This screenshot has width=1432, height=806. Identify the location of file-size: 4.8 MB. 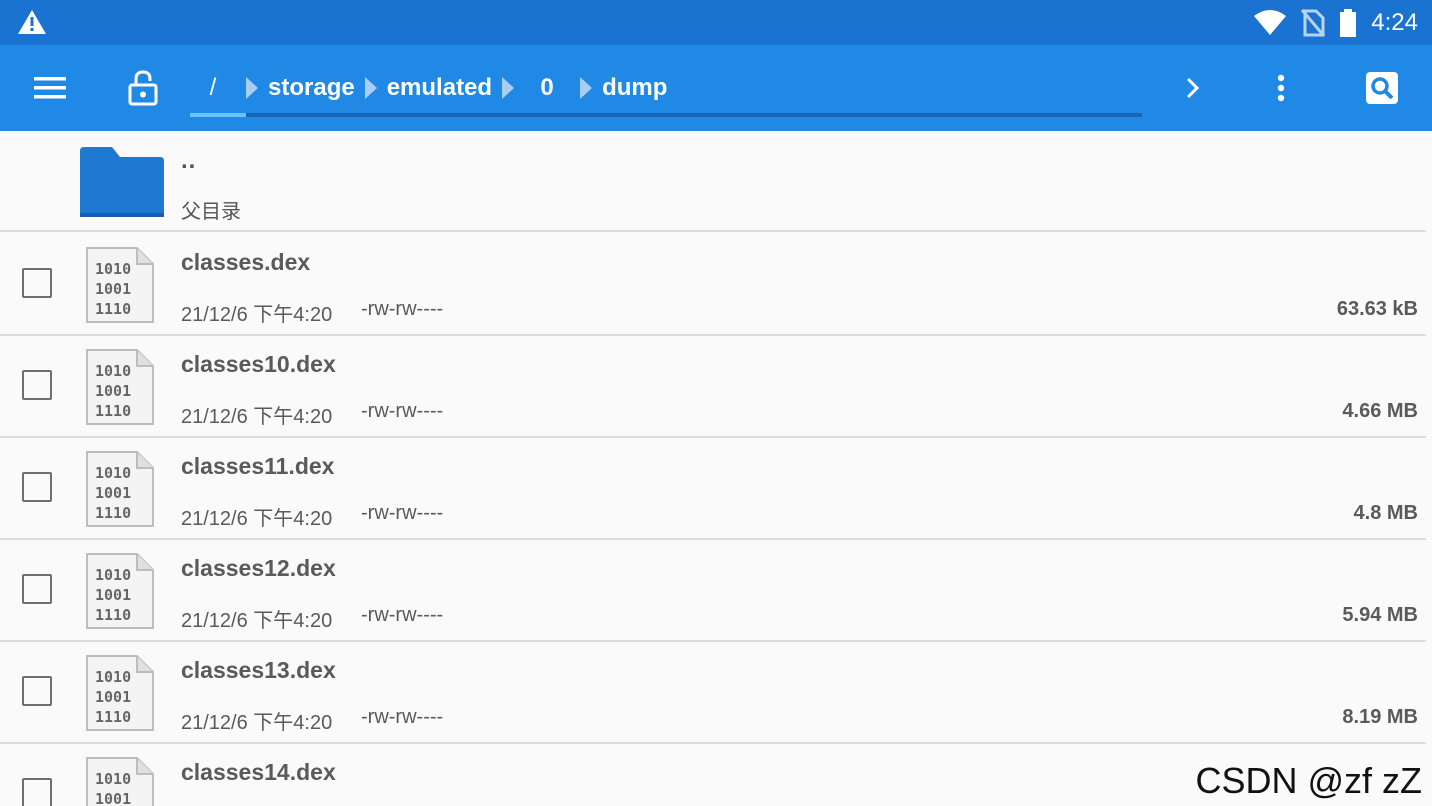
(1385, 513).